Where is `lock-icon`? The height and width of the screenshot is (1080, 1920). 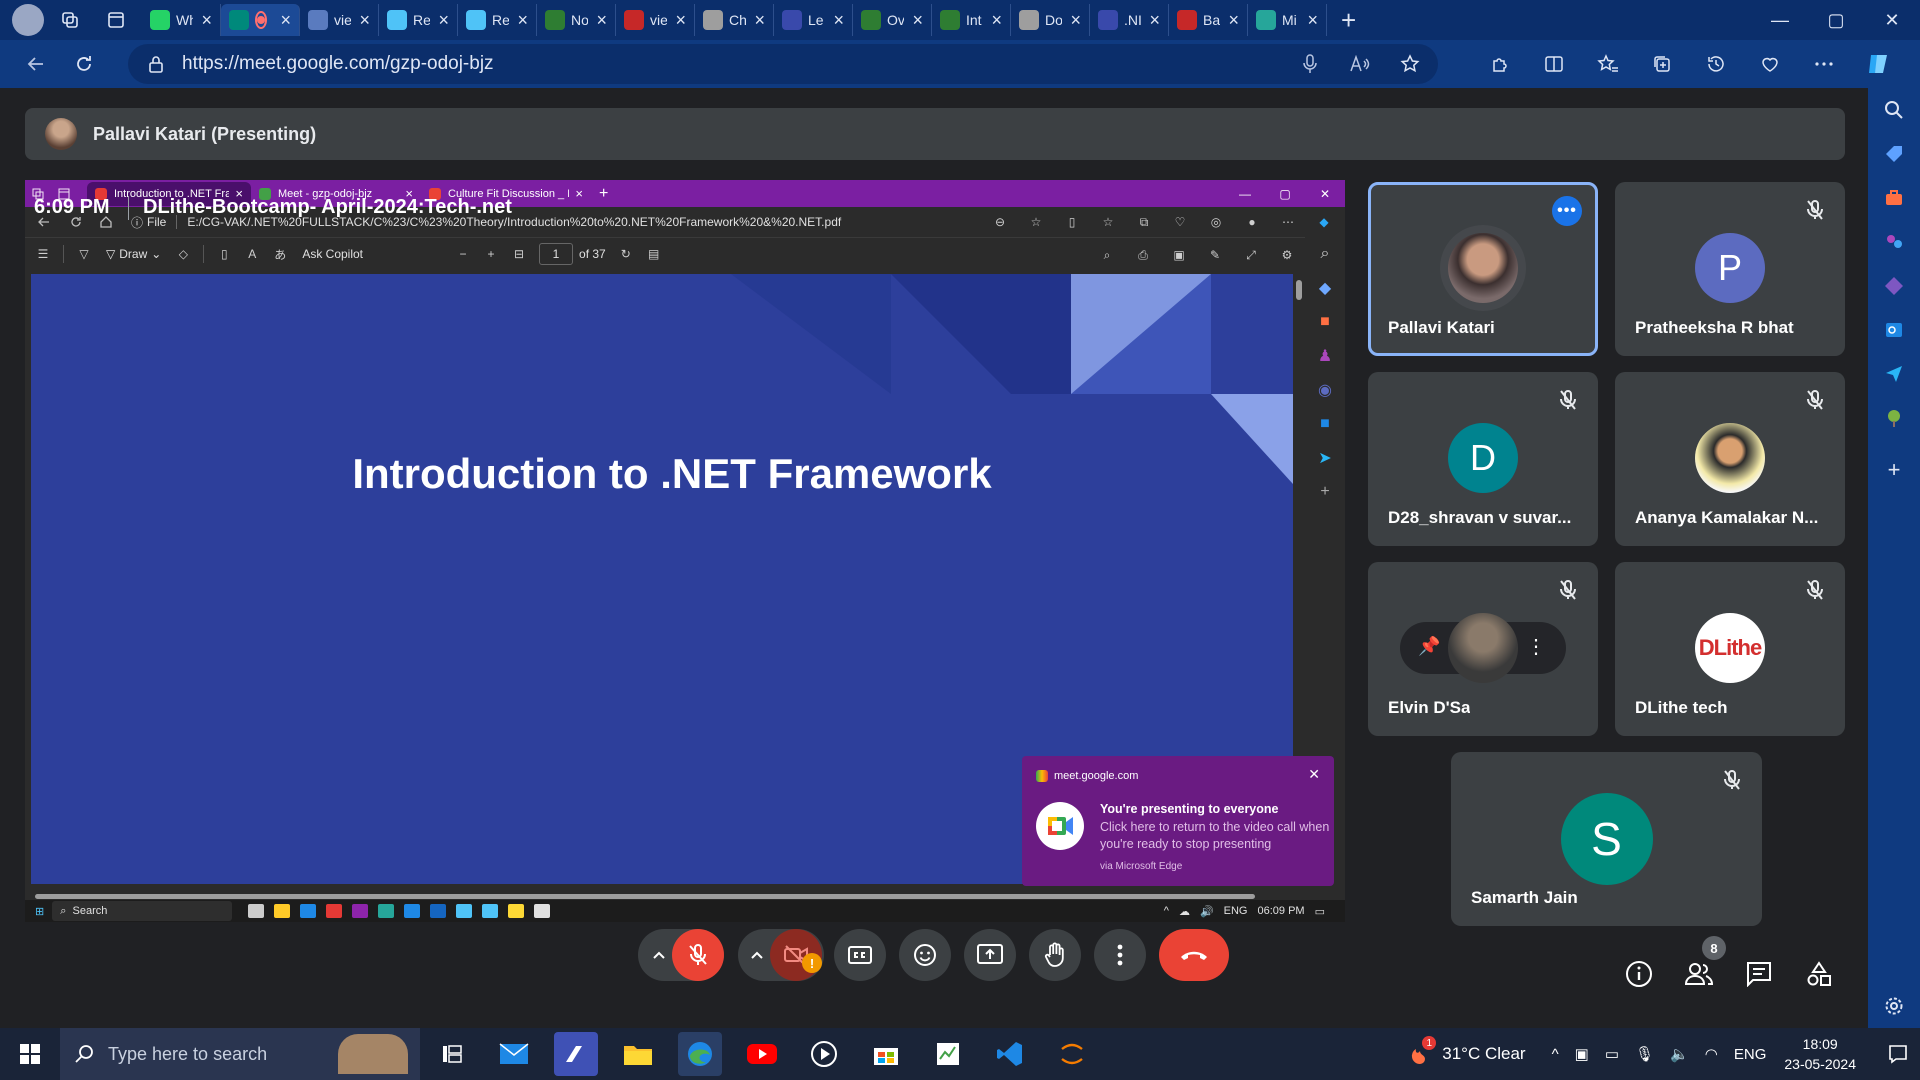 lock-icon is located at coordinates (156, 64).